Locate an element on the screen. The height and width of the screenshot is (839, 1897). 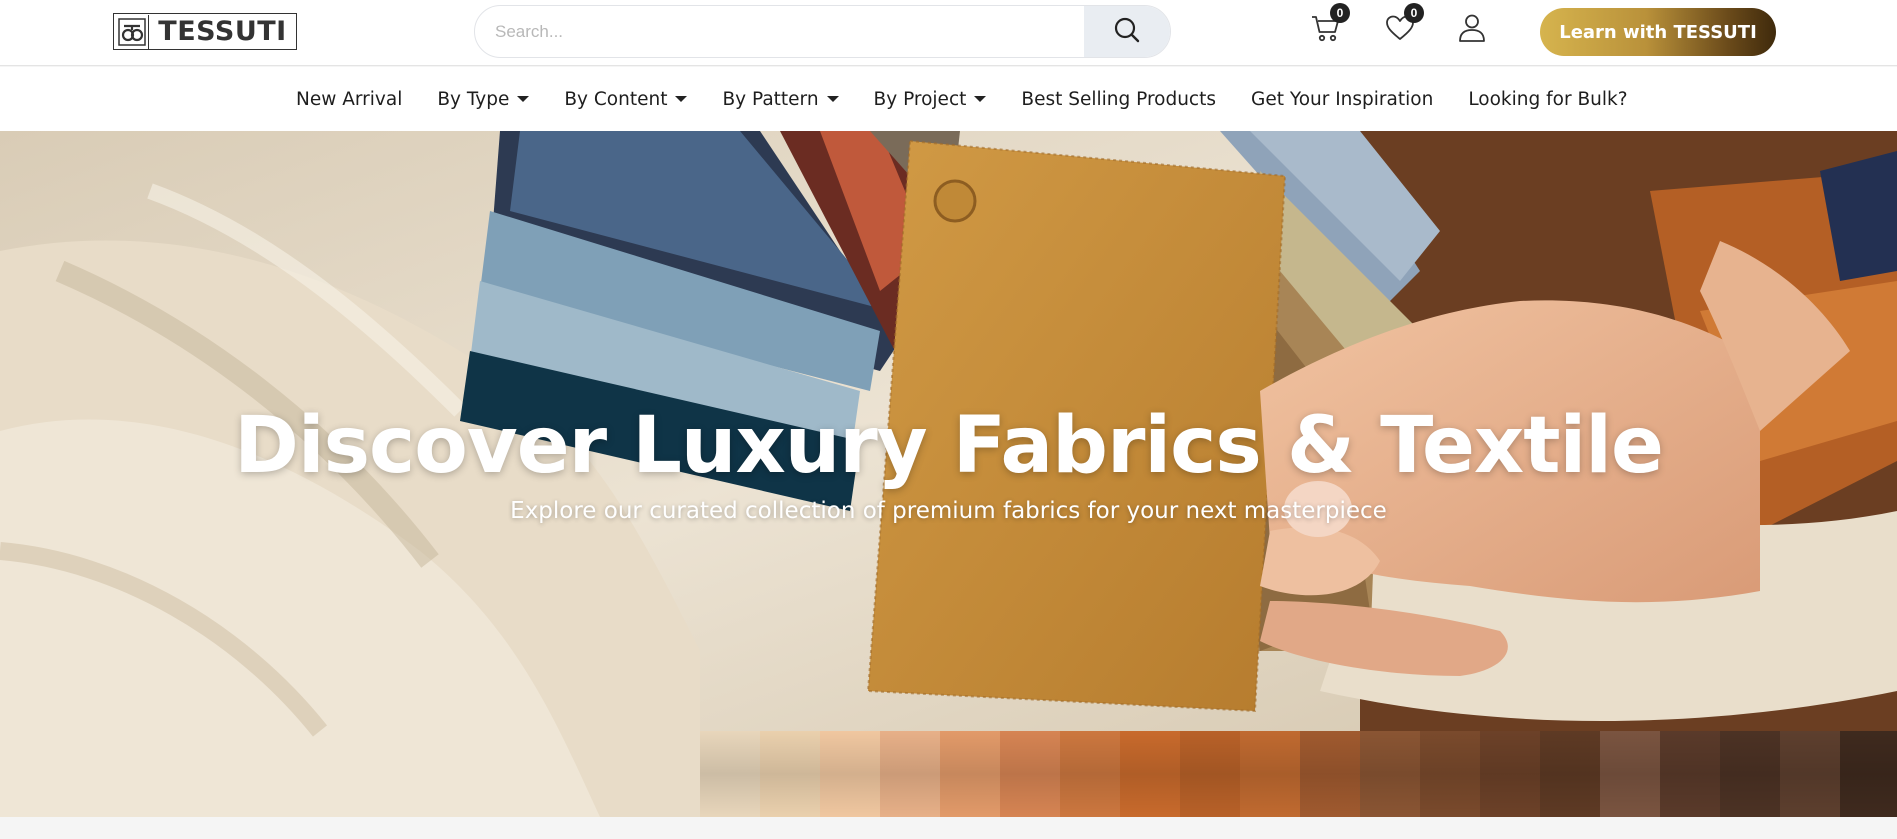
search-bar is located at coordinates (822, 31).